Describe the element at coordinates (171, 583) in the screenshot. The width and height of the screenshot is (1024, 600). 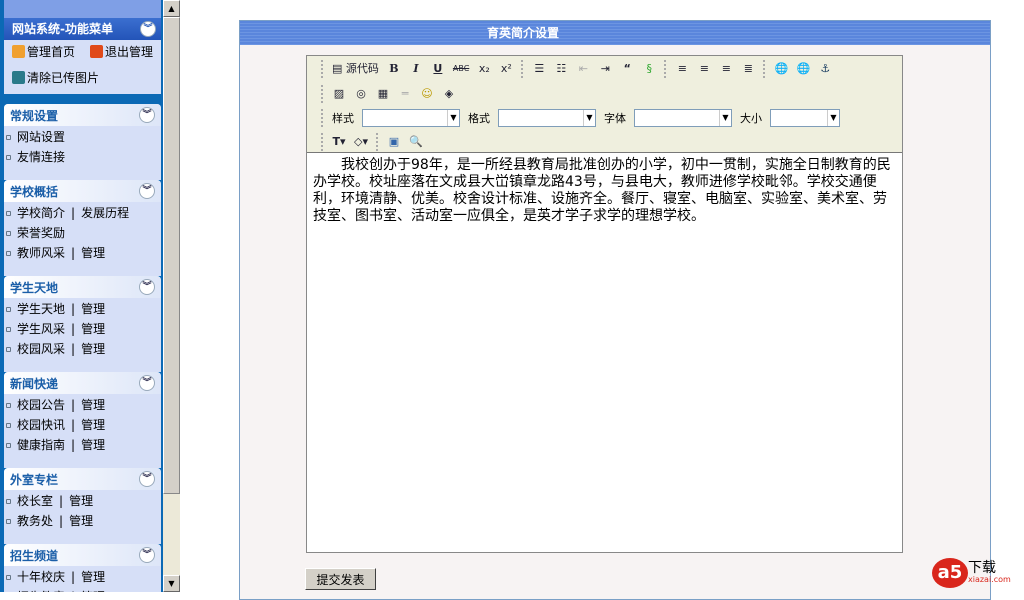
I see `scroll-down-button: ▼` at that location.